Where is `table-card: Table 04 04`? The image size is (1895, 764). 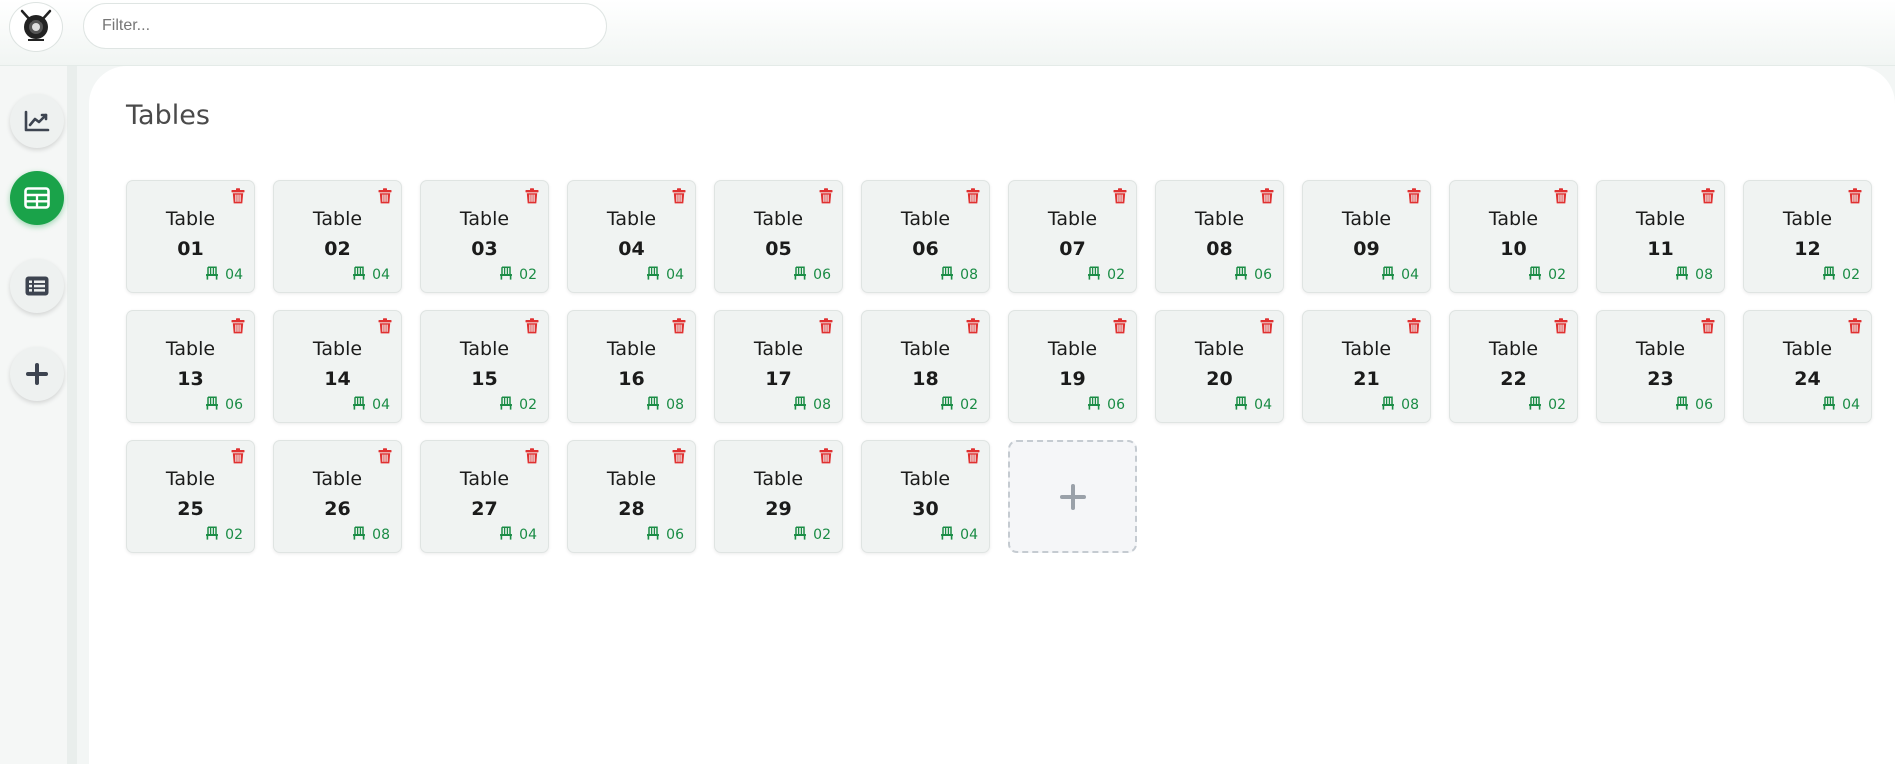 table-card: Table 04 04 is located at coordinates (631, 236).